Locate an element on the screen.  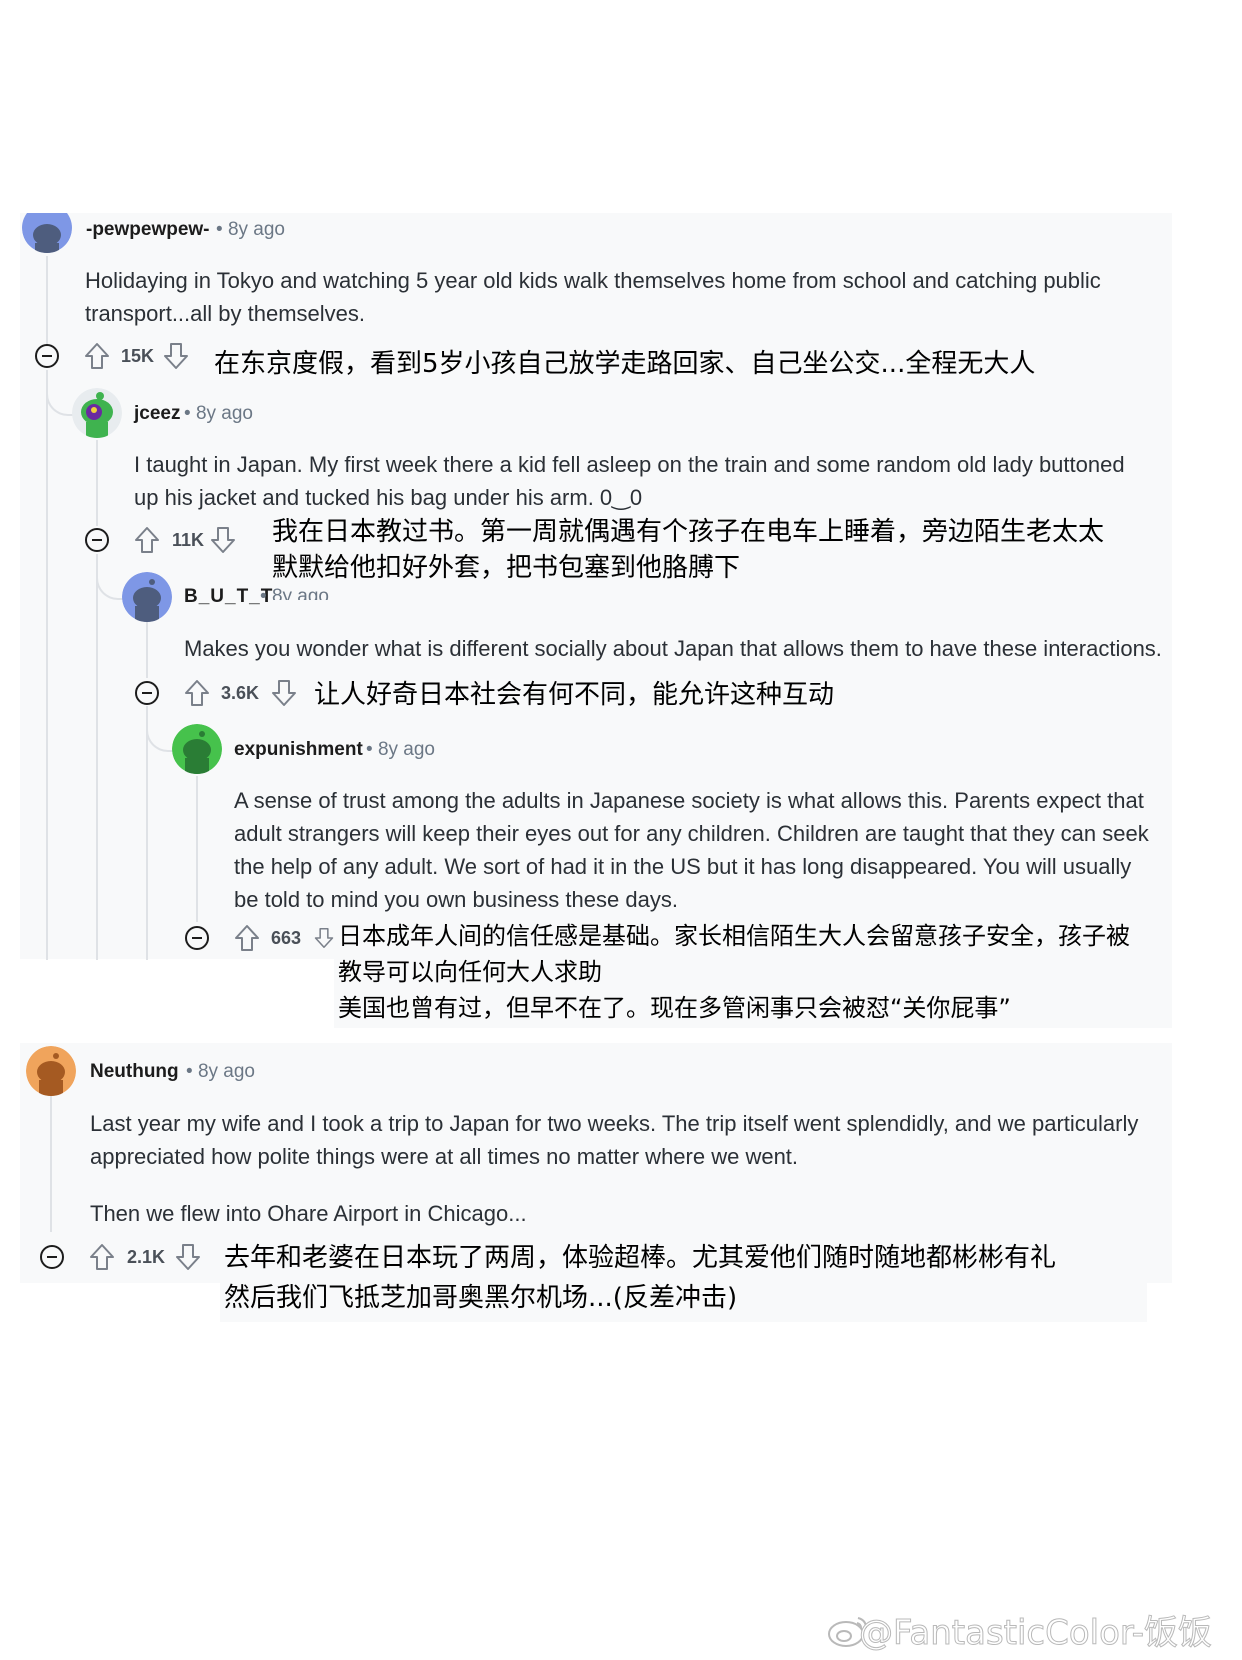
thread-line-2b is located at coordinates (97, 757).